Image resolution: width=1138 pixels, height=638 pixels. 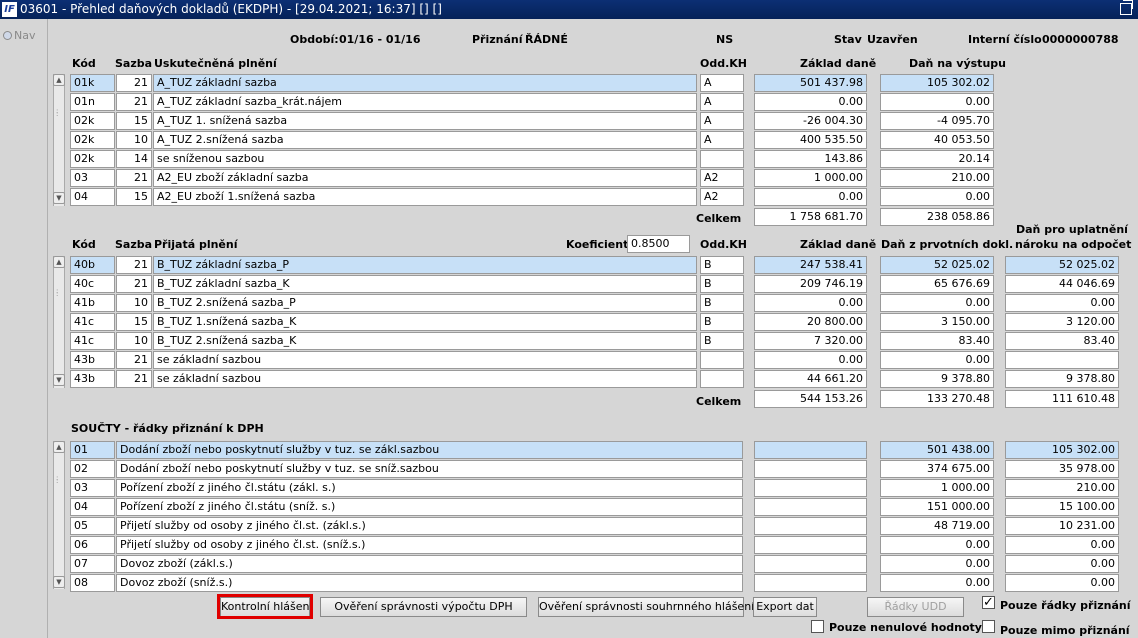 What do you see at coordinates (810, 284) in the screenshot?
I see `s2-cell-zaklad: 209 746.19` at bounding box center [810, 284].